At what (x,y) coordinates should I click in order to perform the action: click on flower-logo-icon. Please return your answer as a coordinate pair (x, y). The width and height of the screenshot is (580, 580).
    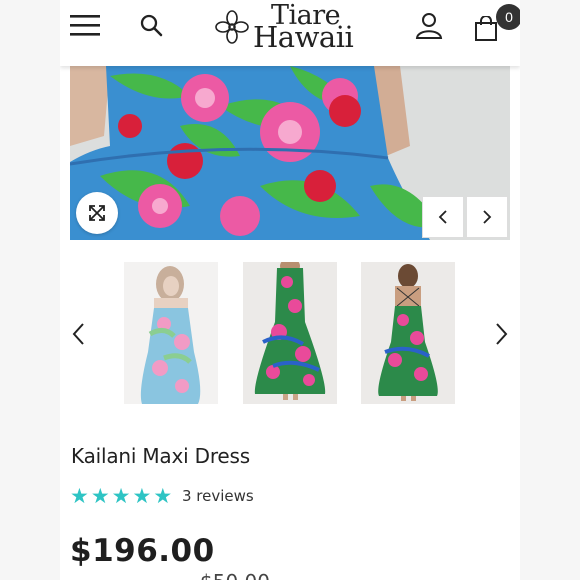
    Looking at the image, I should click on (232, 27).